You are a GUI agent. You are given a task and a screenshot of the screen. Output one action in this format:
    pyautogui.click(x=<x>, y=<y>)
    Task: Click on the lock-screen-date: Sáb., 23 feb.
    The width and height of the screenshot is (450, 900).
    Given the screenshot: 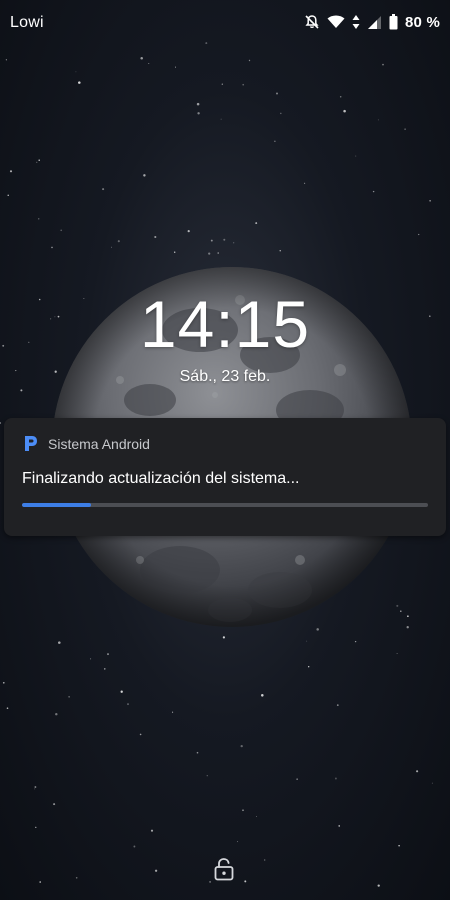 What is the action you would take?
    pyautogui.click(x=225, y=376)
    